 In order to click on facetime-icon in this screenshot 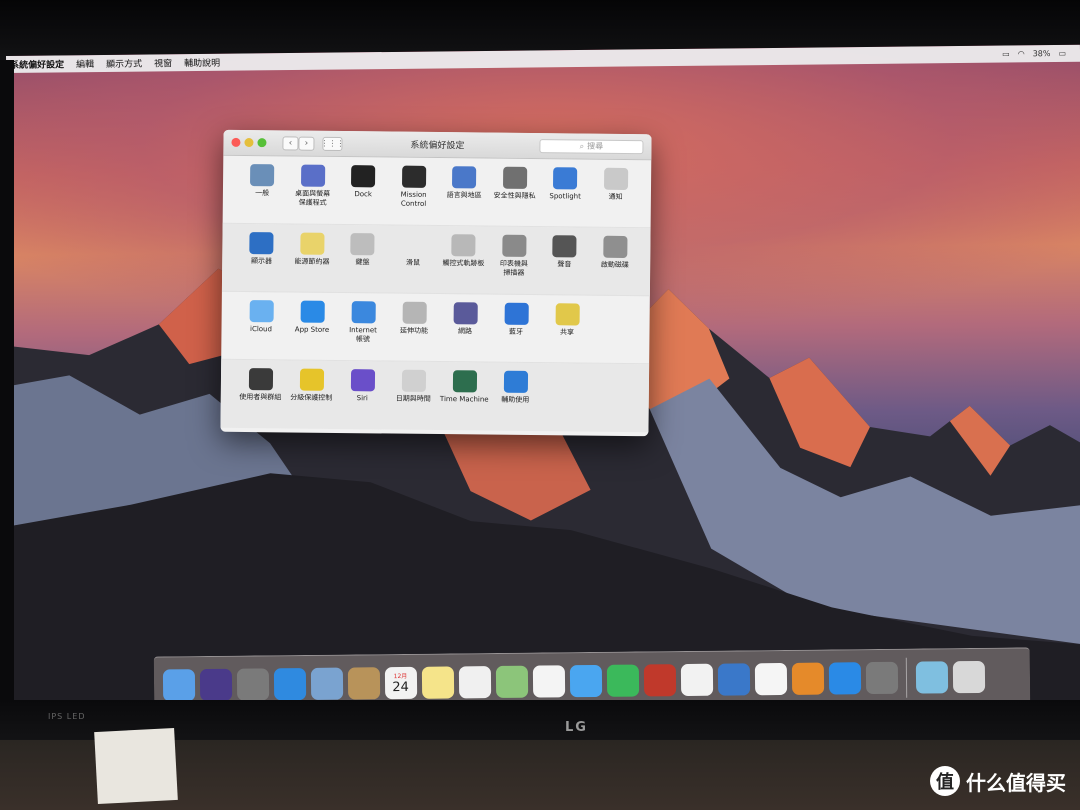, I will do `click(622, 680)`.